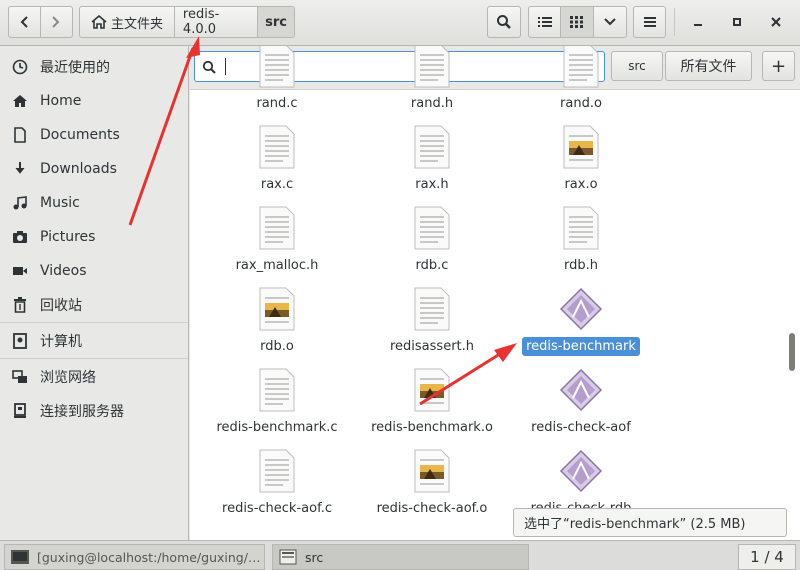 Image resolution: width=800 pixels, height=570 pixels. I want to click on sidebar-item-label: Pictures, so click(68, 237).